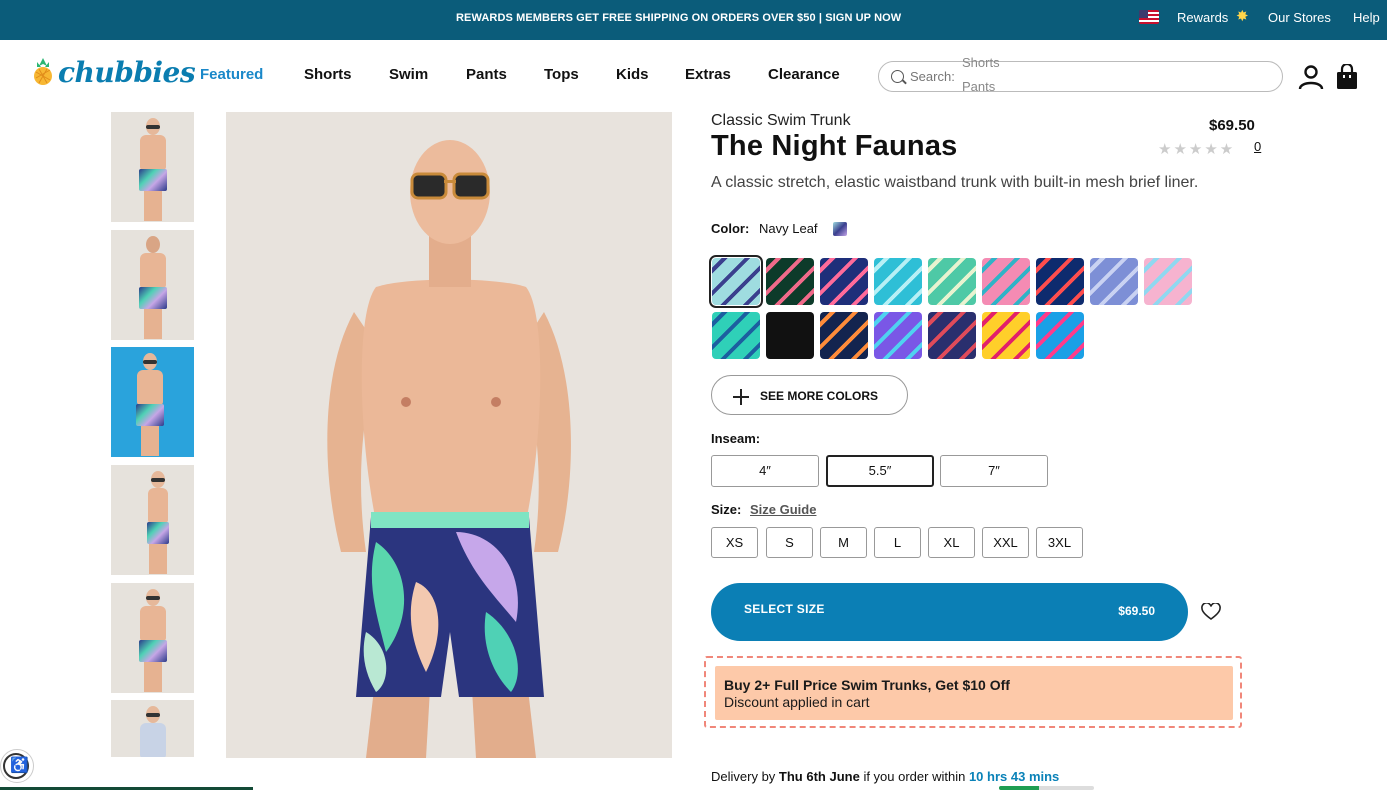 This screenshot has height=790, width=1387. Describe the element at coordinates (932, 76) in the screenshot. I see `search-label: Search:` at that location.